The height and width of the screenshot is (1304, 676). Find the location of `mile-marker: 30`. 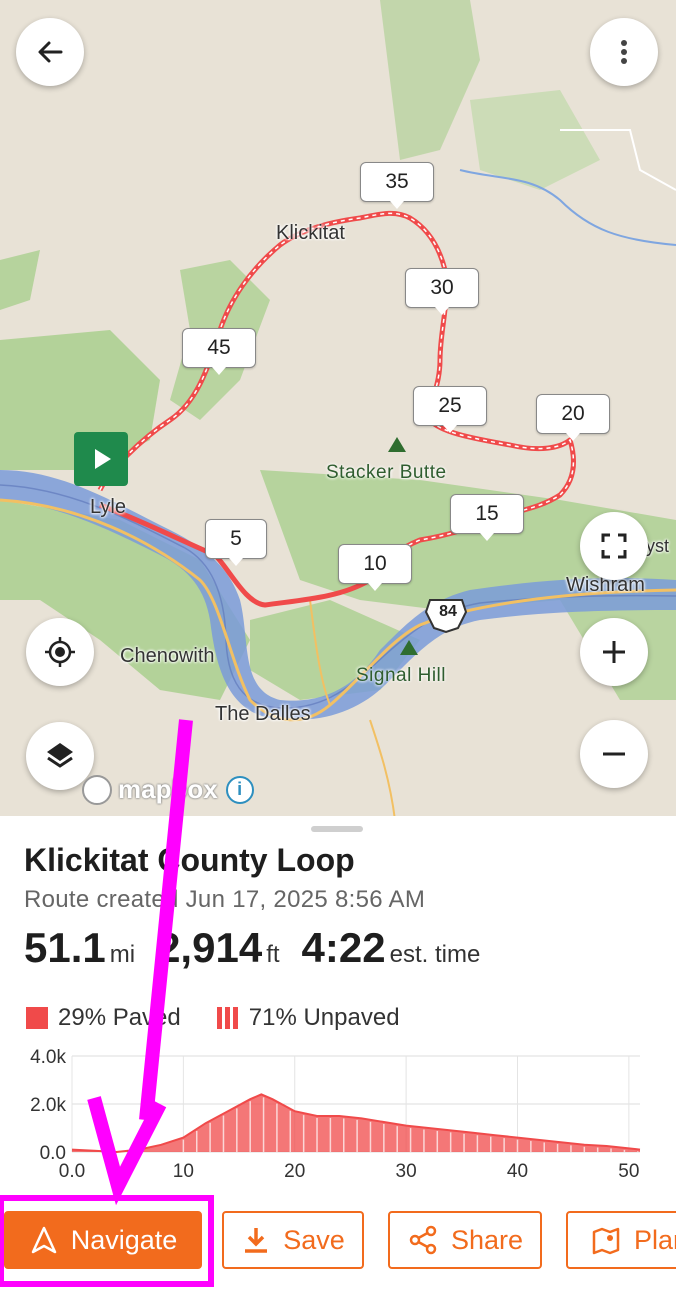

mile-marker: 30 is located at coordinates (442, 291).